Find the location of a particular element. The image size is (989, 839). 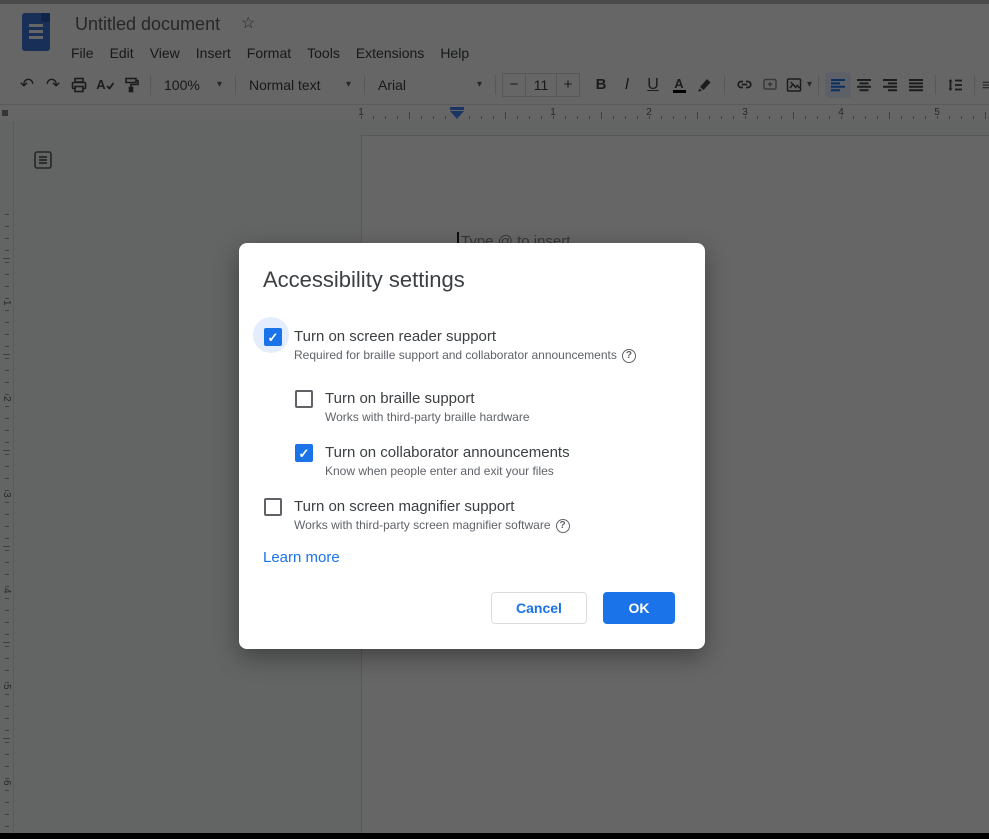

dialog-buttons: Cancel OK is located at coordinates (583, 608).